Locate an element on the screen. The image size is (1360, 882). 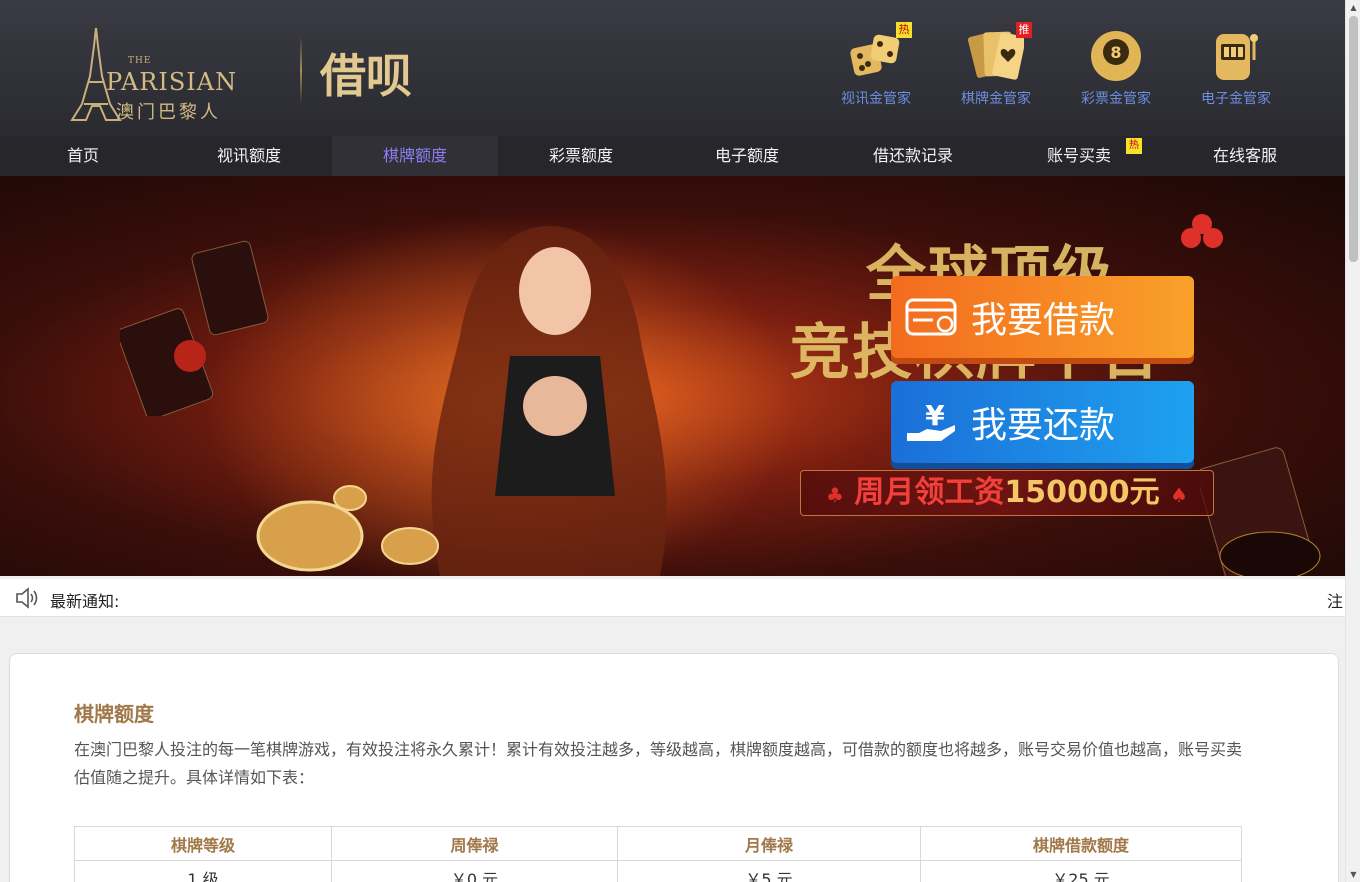
manager-cards-badge: 推 is located at coordinates (1024, 30).